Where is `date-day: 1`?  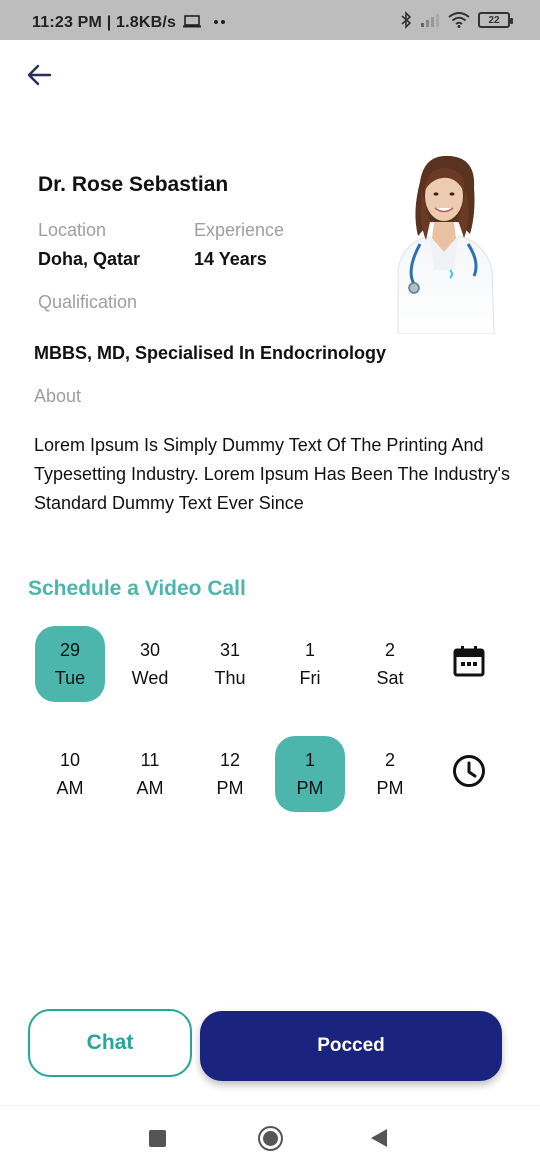
date-day: 1 is located at coordinates (309, 650).